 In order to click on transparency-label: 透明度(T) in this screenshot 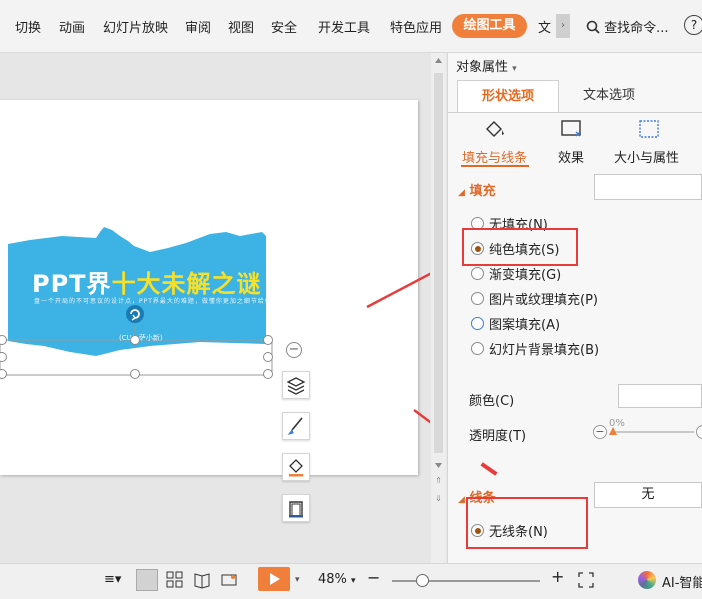, I will do `click(498, 436)`.